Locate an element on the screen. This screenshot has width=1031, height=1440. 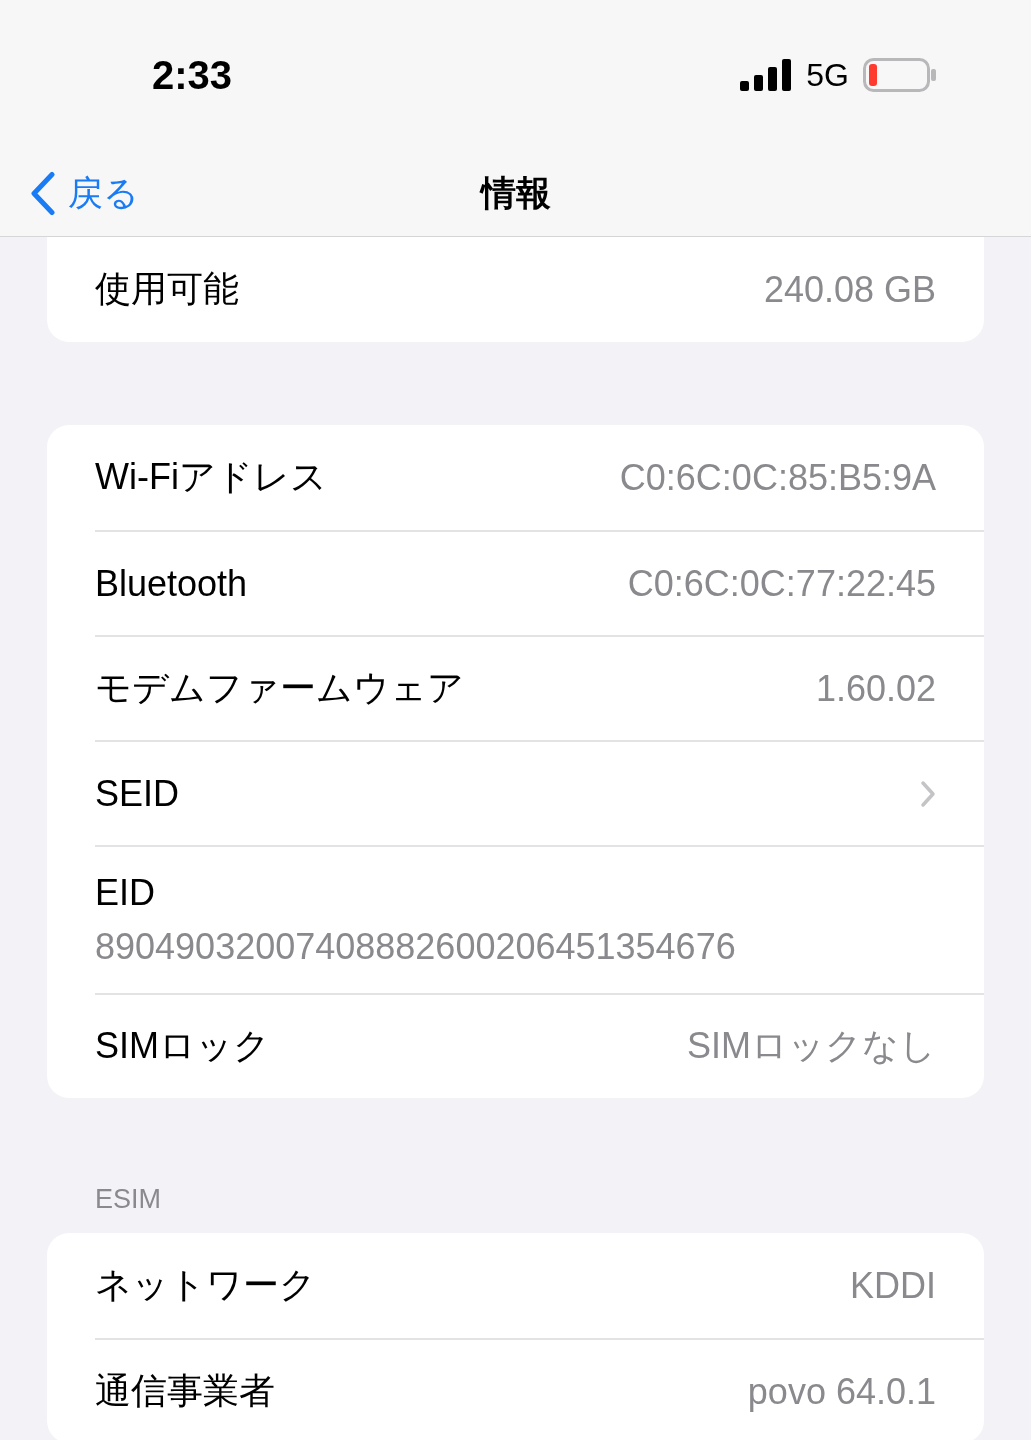
row-label: モデムファームウェア is located at coordinates (279, 688).